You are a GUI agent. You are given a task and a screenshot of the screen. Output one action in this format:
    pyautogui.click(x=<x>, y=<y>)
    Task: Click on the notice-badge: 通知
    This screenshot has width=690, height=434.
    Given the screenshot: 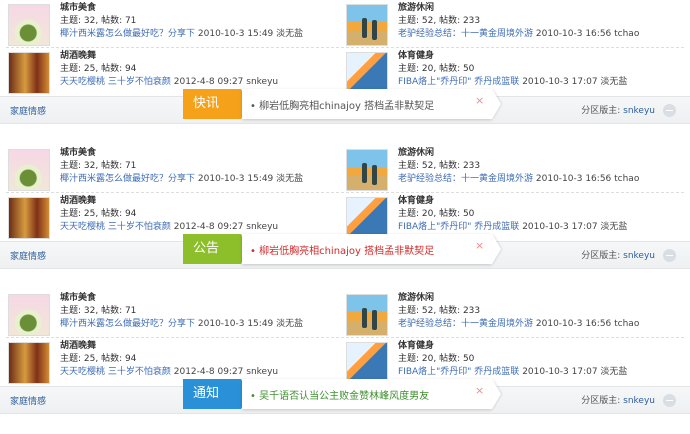 What is the action you would take?
    pyautogui.click(x=216, y=394)
    